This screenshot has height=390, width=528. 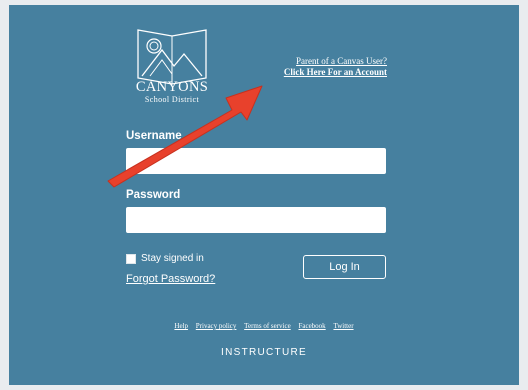 I want to click on footer-link-terms: Terms of service, so click(x=267, y=326).